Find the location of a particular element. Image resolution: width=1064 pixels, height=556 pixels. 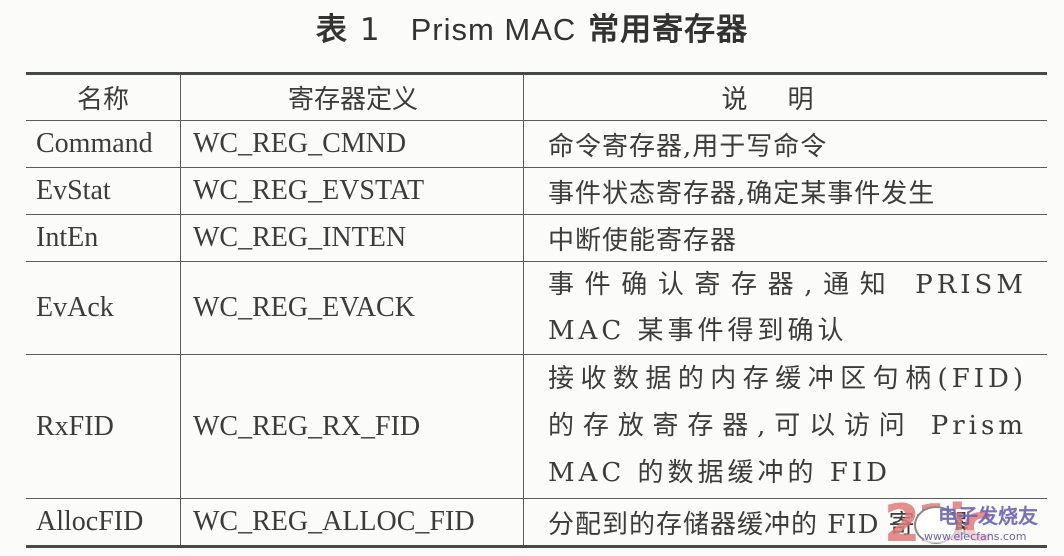

cell-name: Command is located at coordinates (103, 144).